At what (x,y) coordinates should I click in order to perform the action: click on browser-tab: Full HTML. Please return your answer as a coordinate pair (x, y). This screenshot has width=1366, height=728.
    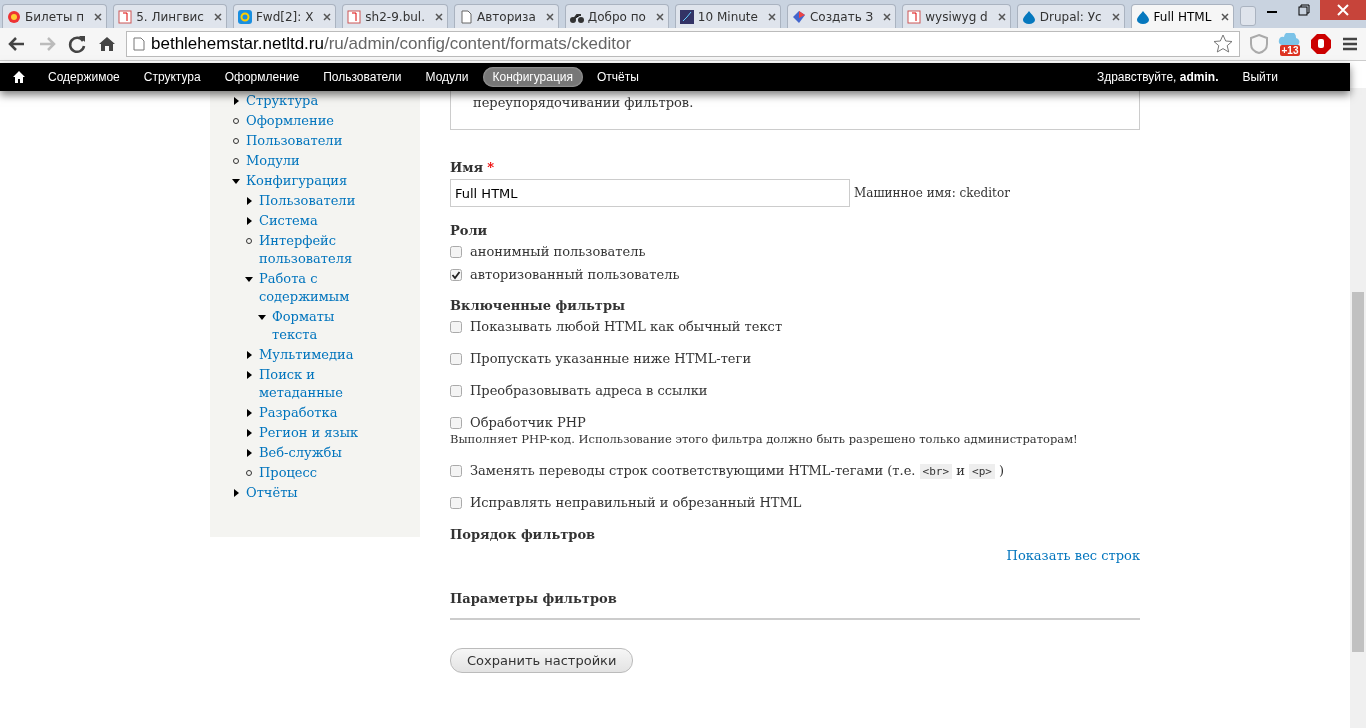
    Looking at the image, I should click on (1182, 16).